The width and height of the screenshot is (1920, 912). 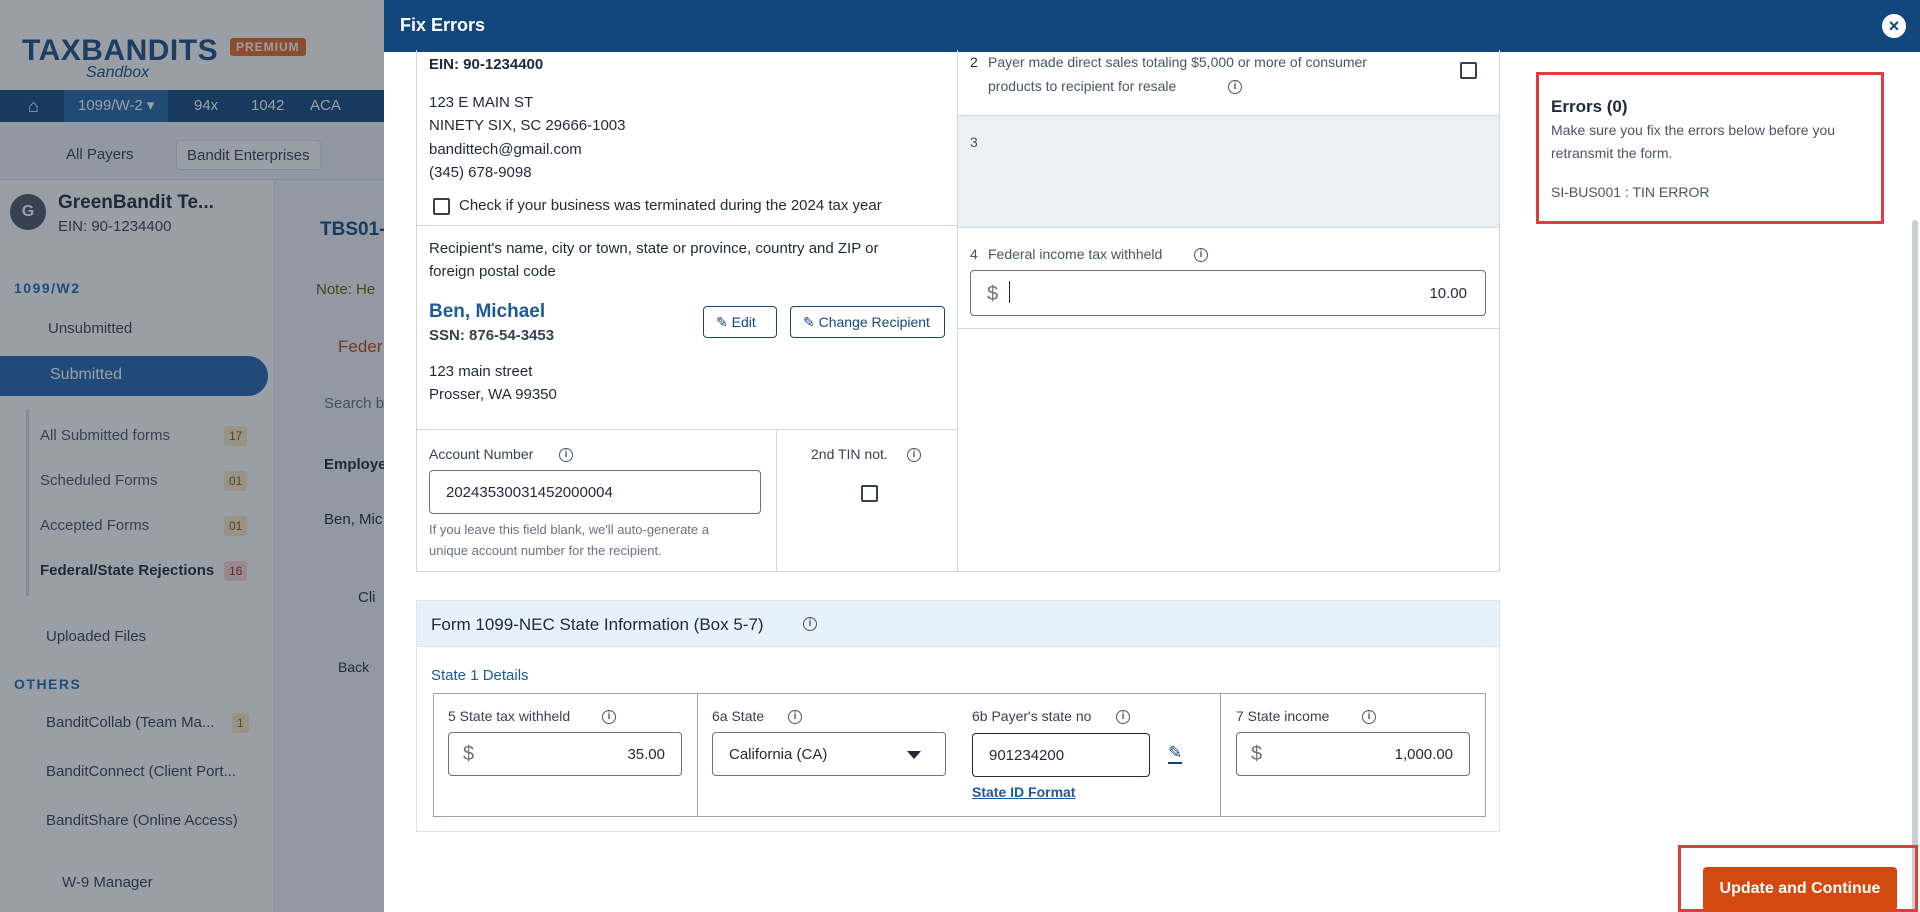 I want to click on change-recipient-label: Change Recipient, so click(x=874, y=322).